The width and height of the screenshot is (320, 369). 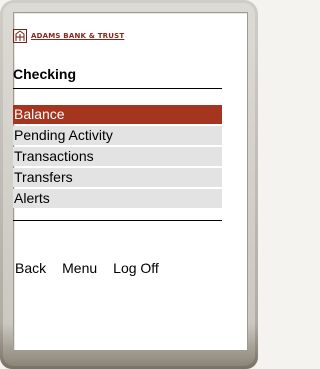 What do you see at coordinates (117, 88) in the screenshot?
I see `divider-top` at bounding box center [117, 88].